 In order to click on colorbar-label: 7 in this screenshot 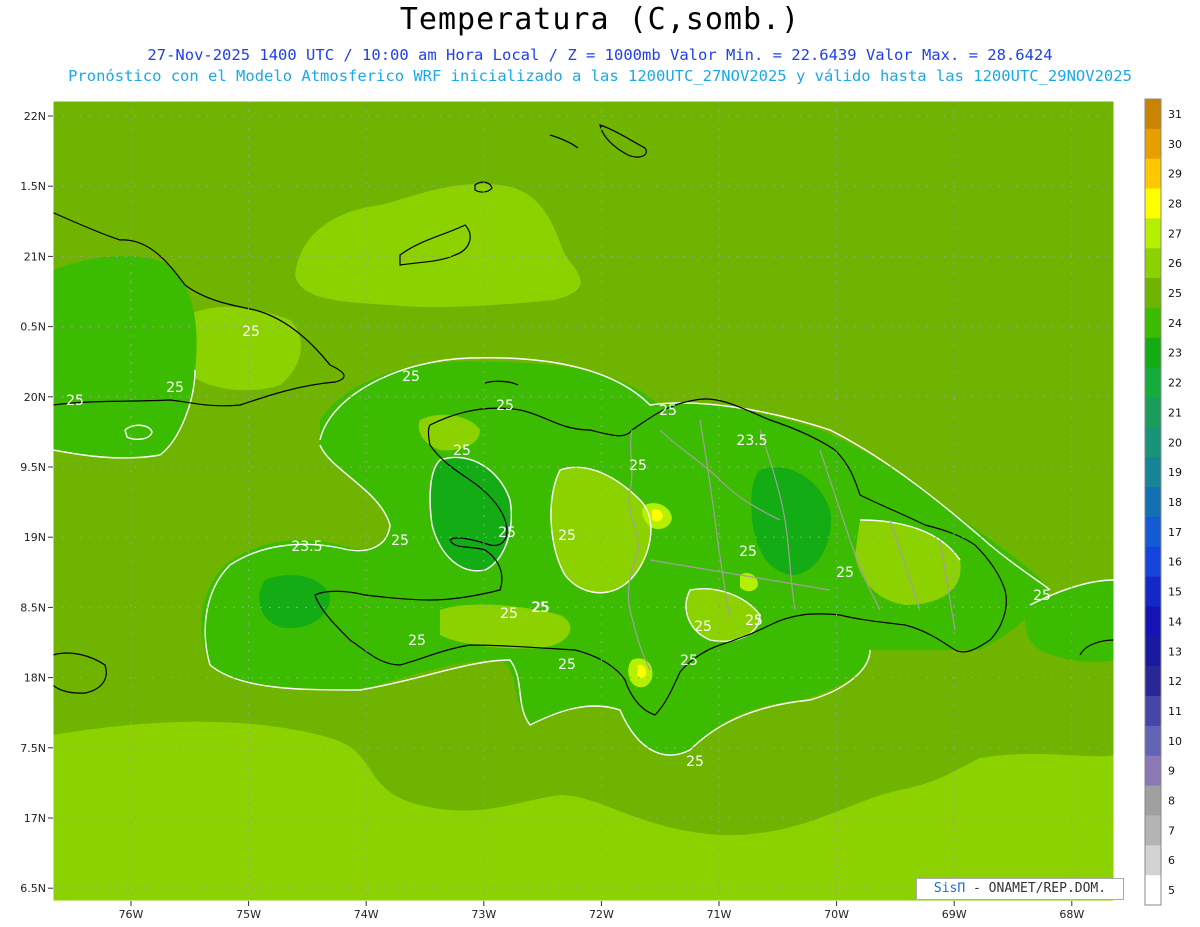, I will do `click(1171, 830)`.